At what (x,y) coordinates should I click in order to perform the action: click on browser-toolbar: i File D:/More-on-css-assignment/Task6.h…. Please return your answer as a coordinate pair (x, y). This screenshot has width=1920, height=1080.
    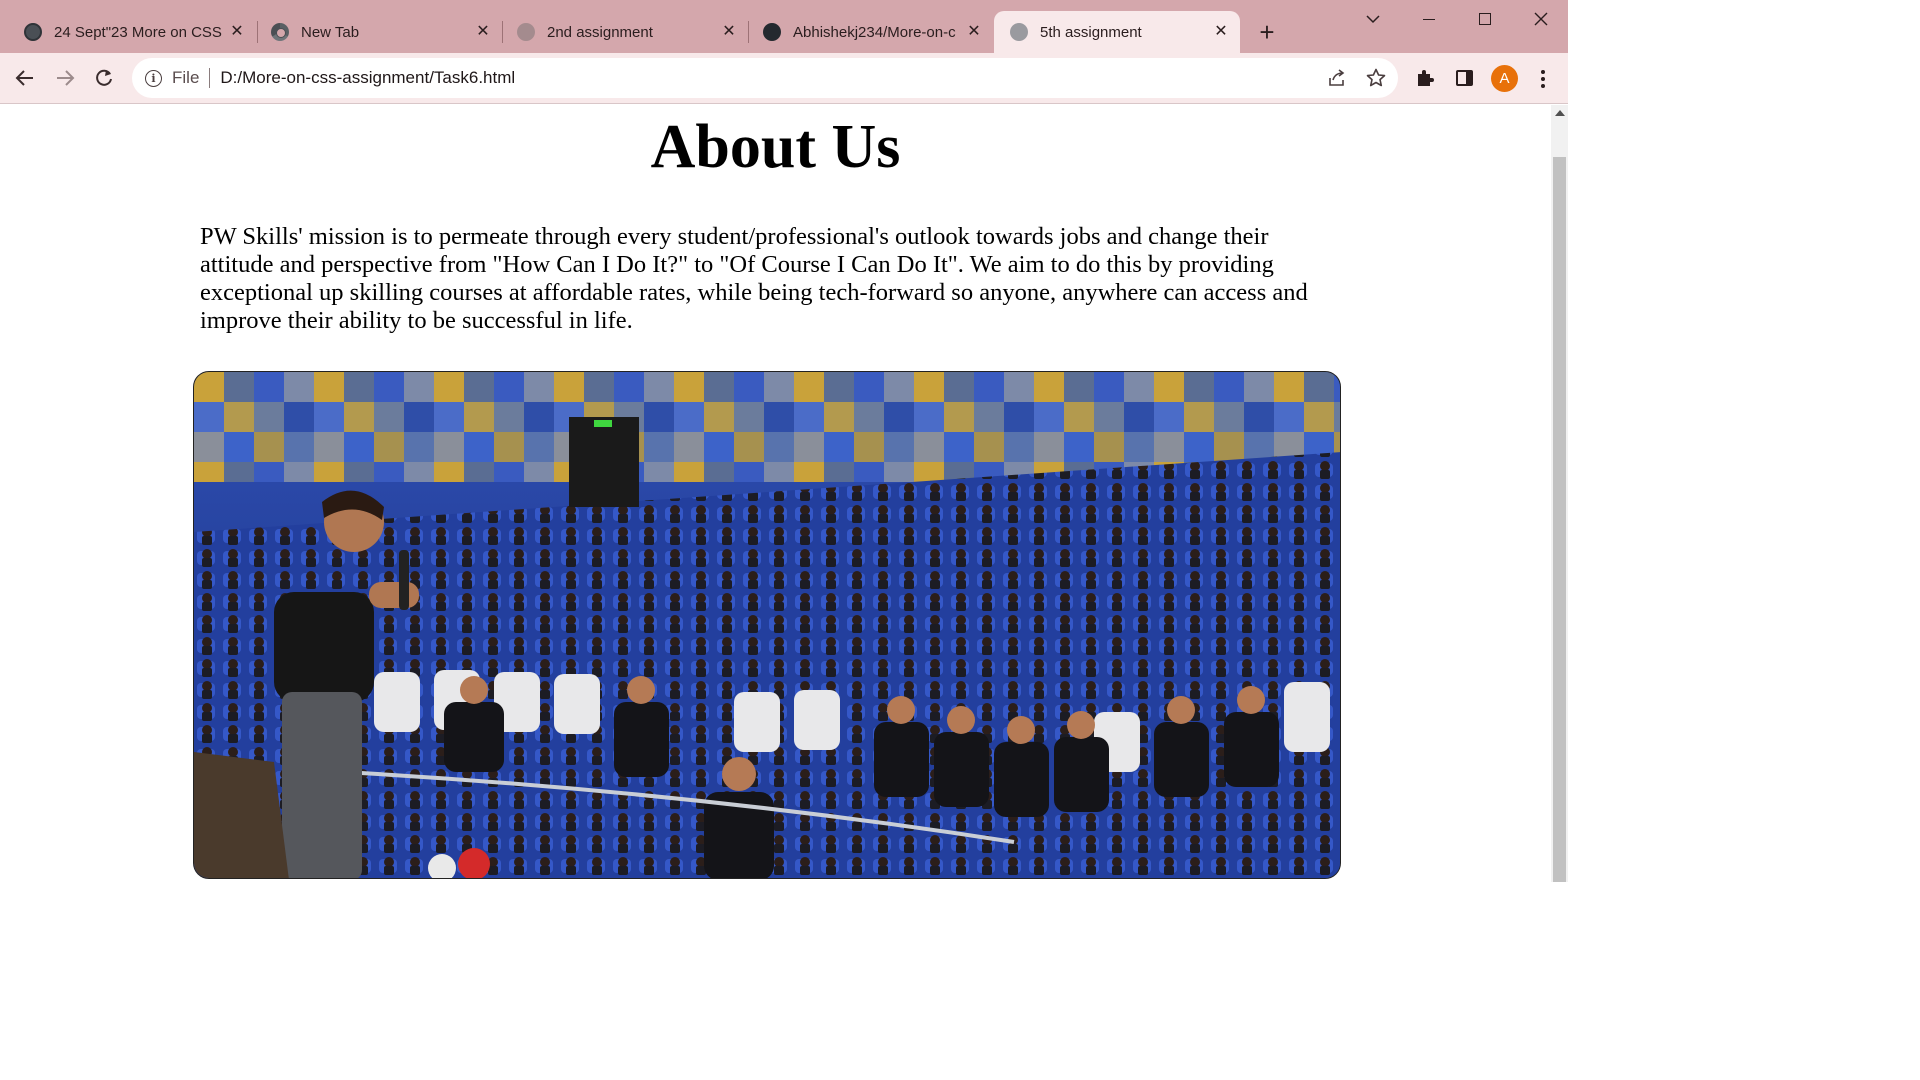
    Looking at the image, I should click on (784, 78).